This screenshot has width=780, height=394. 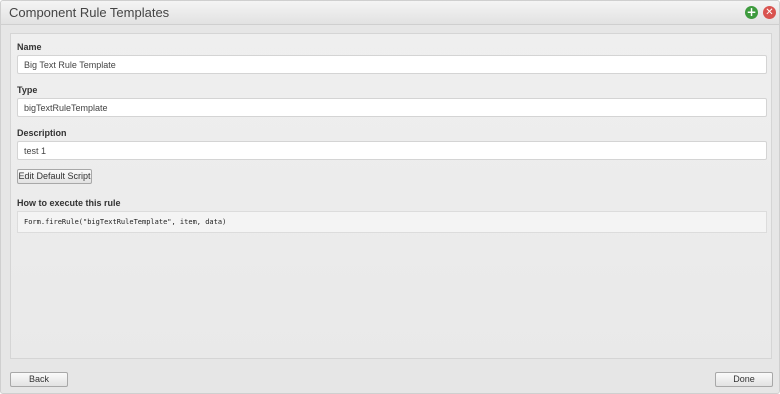 I want to click on name-field, so click(x=392, y=64).